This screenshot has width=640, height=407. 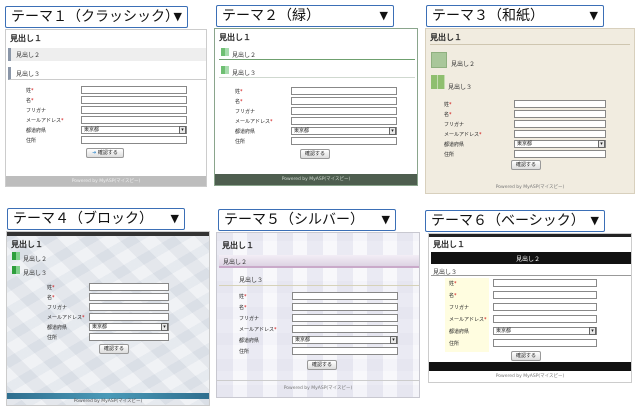 I want to click on theme-select-label: テーマ６（ベーシック）, so click(x=508, y=221).